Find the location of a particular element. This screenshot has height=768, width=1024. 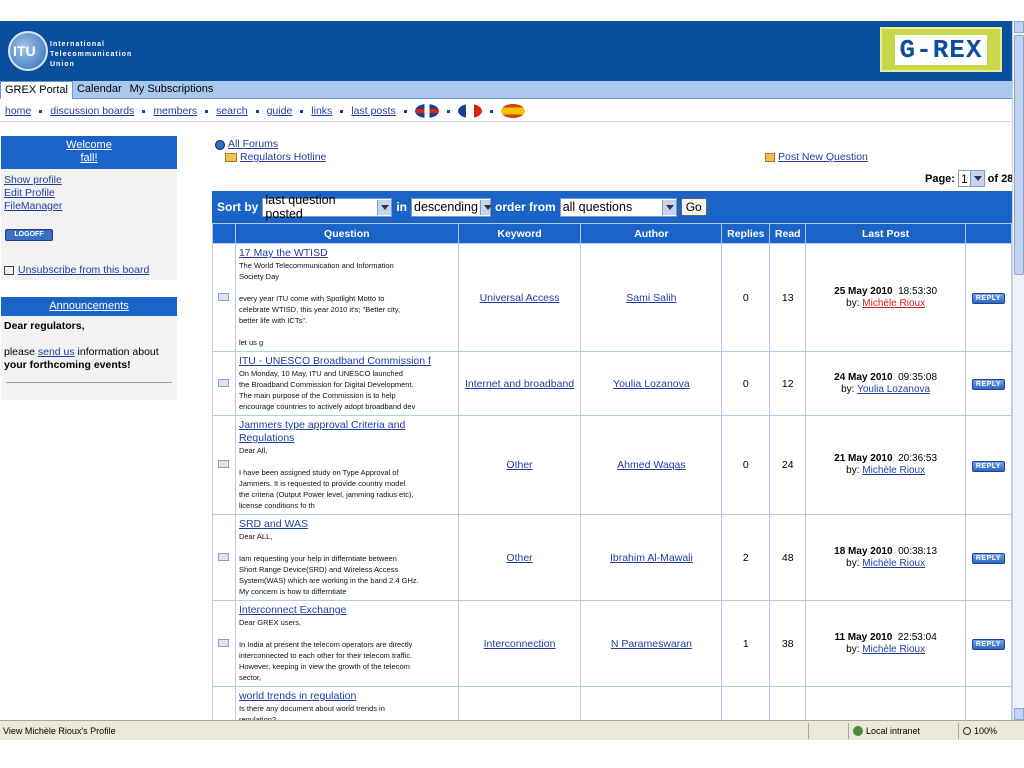

tab-grex-portal: GREX Portal is located at coordinates (36, 90).